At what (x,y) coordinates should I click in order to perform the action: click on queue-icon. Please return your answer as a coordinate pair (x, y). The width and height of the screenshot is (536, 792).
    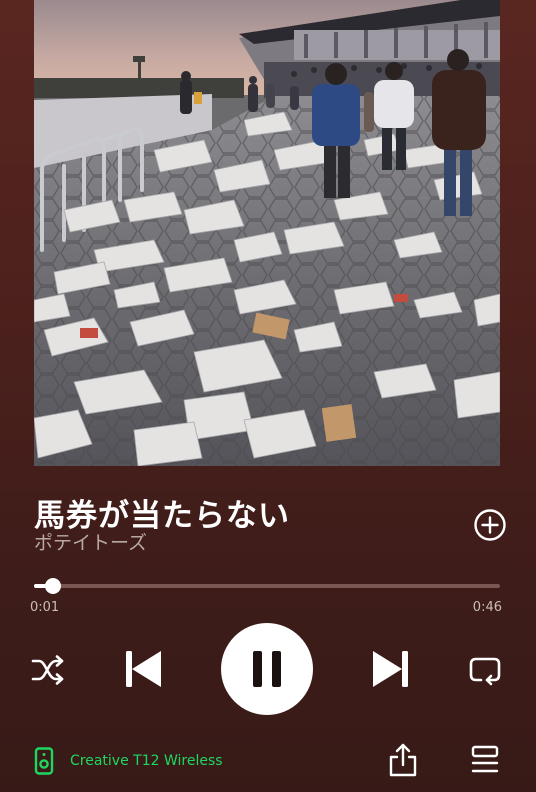
    Looking at the image, I should click on (485, 759).